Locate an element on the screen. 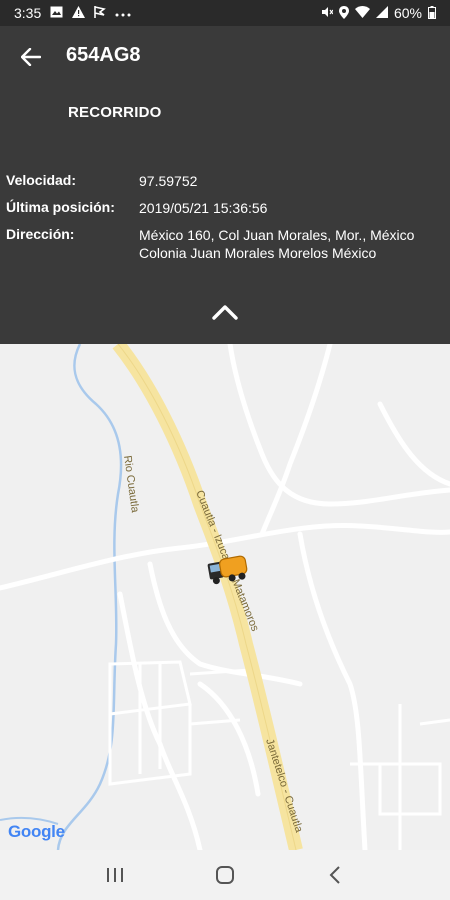  arrow-left-icon is located at coordinates (31, 57).